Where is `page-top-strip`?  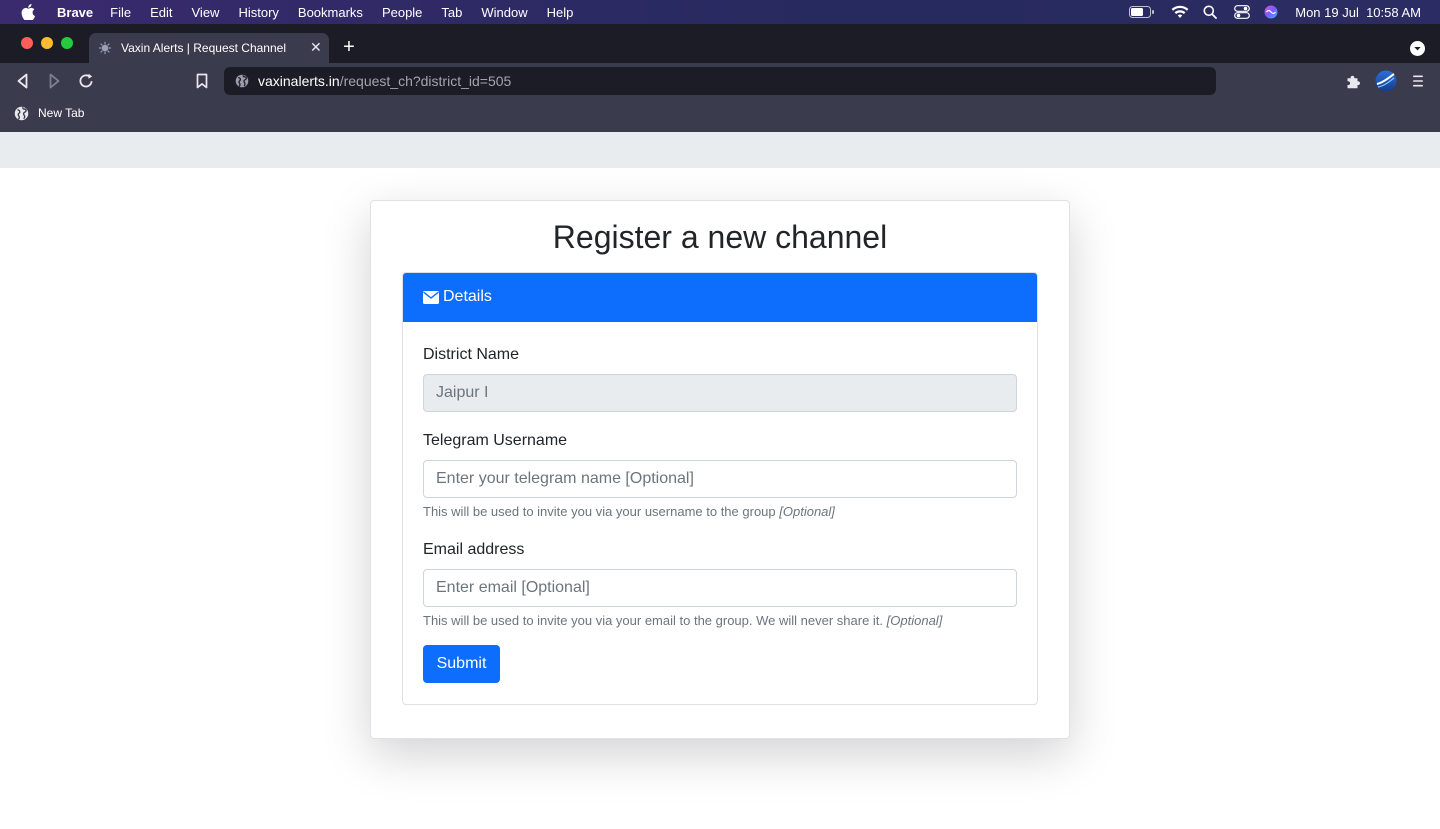
page-top-strip is located at coordinates (720, 150).